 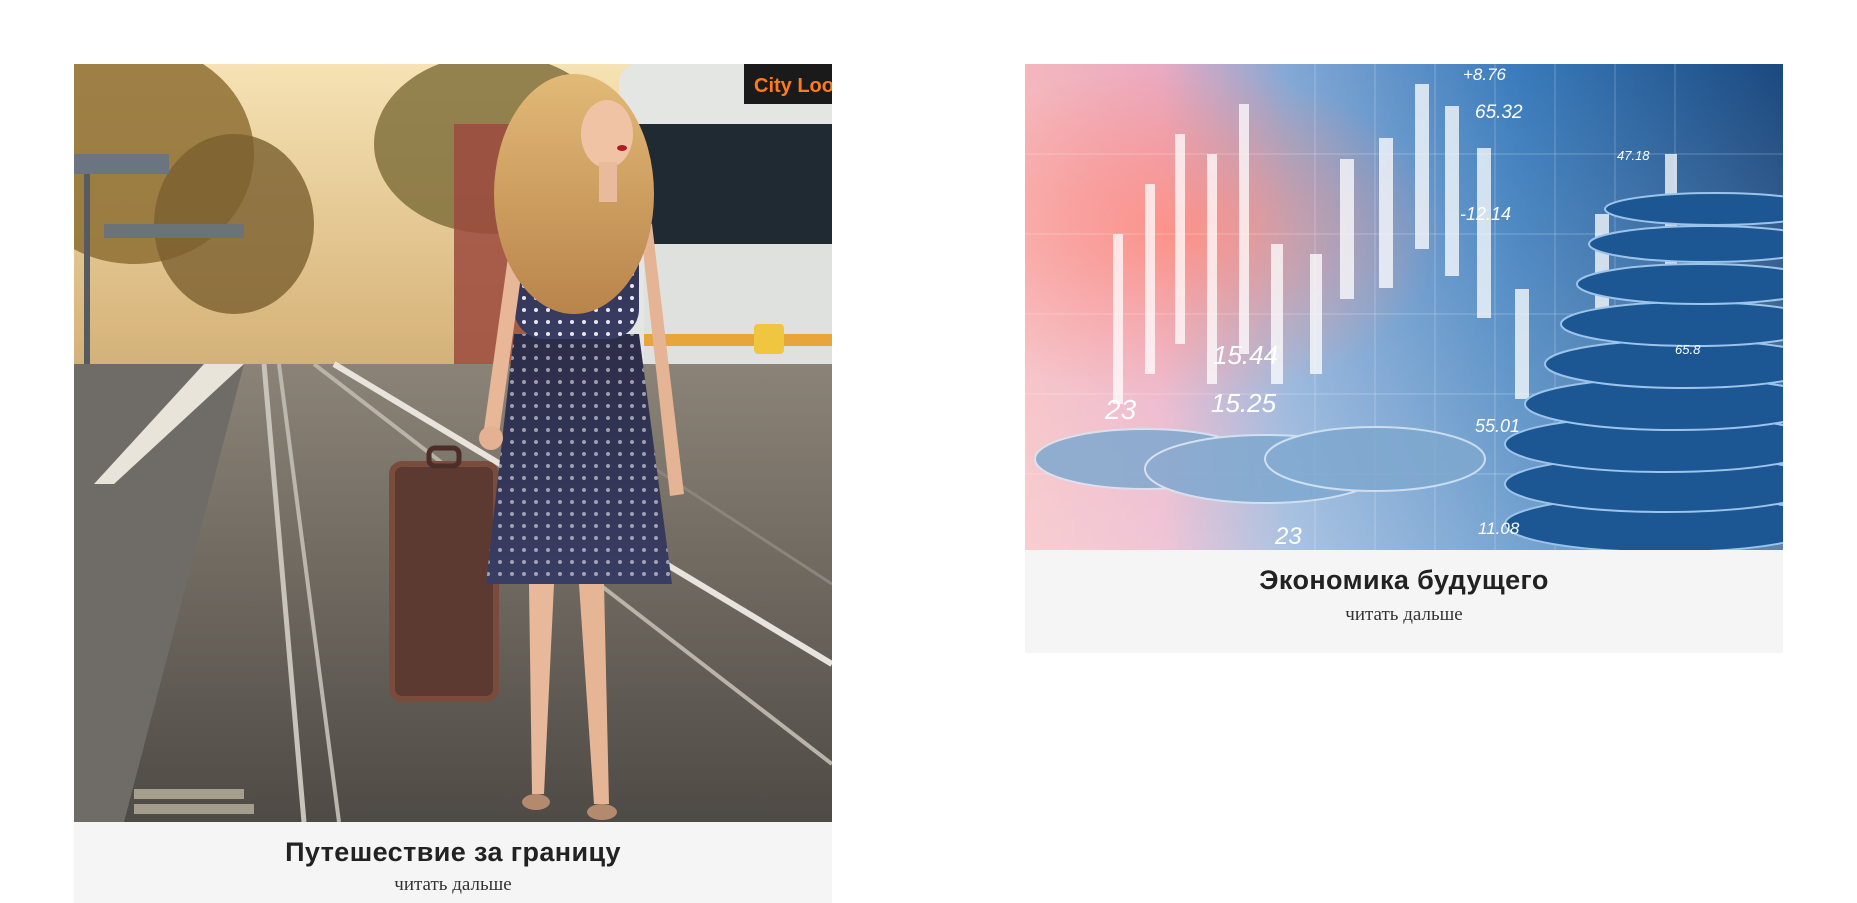 What do you see at coordinates (1633, 155) in the screenshot?
I see `chart-number: 47.18` at bounding box center [1633, 155].